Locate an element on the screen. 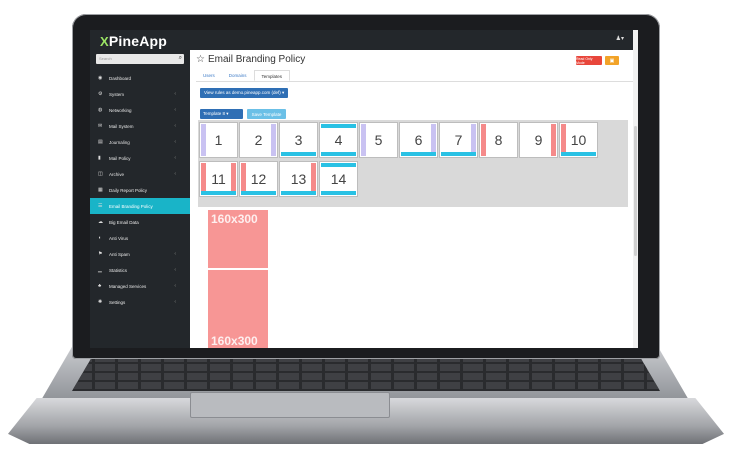  template-thumbnail: 5 is located at coordinates (378, 140).